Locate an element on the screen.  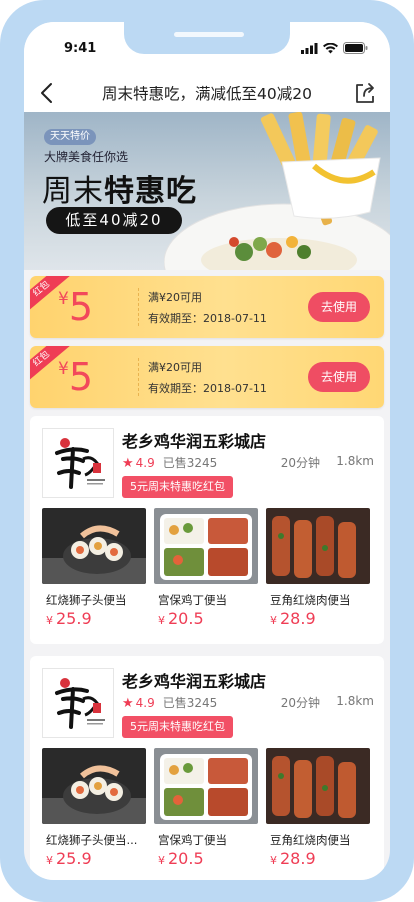
page-title: 周末特惠吃，满减低至40减20 is located at coordinates (207, 94).